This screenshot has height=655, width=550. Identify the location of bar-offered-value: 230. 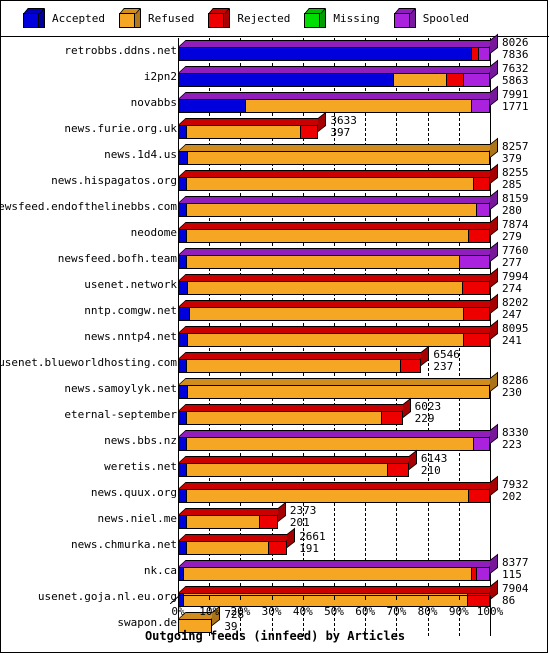
(512, 392).